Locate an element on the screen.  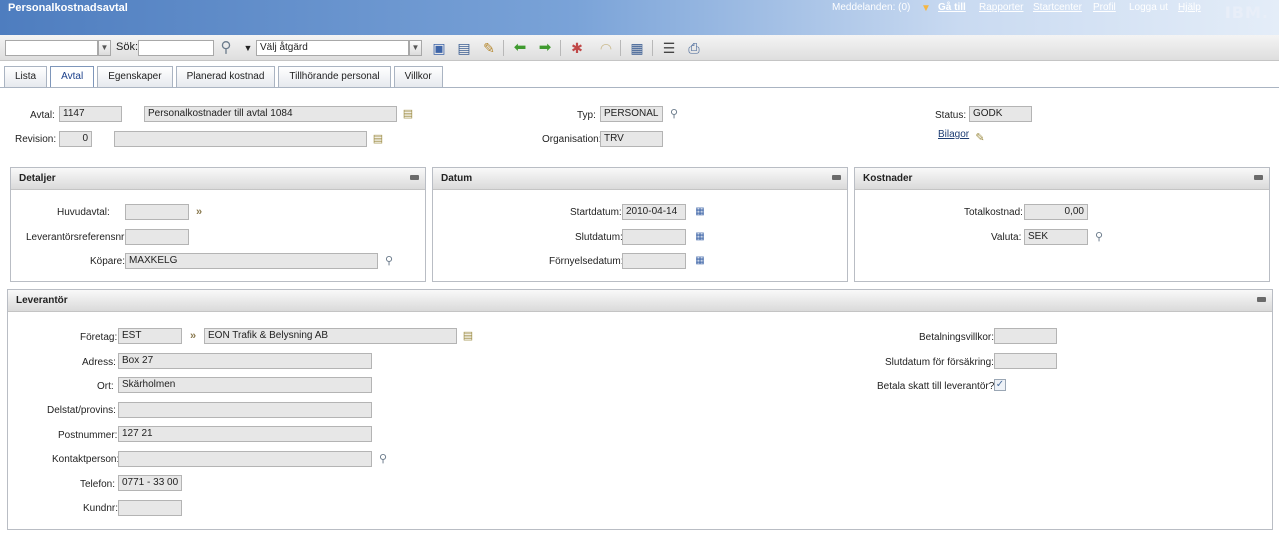
adress-field: Box 27 is located at coordinates (245, 361).